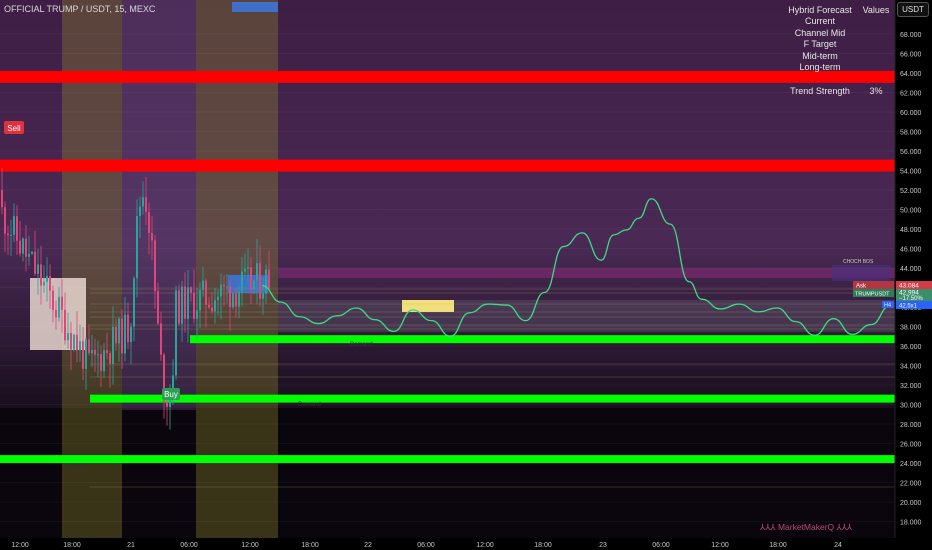  Describe the element at coordinates (909, 286) in the screenshot. I see `ask-price: 43.084` at that location.